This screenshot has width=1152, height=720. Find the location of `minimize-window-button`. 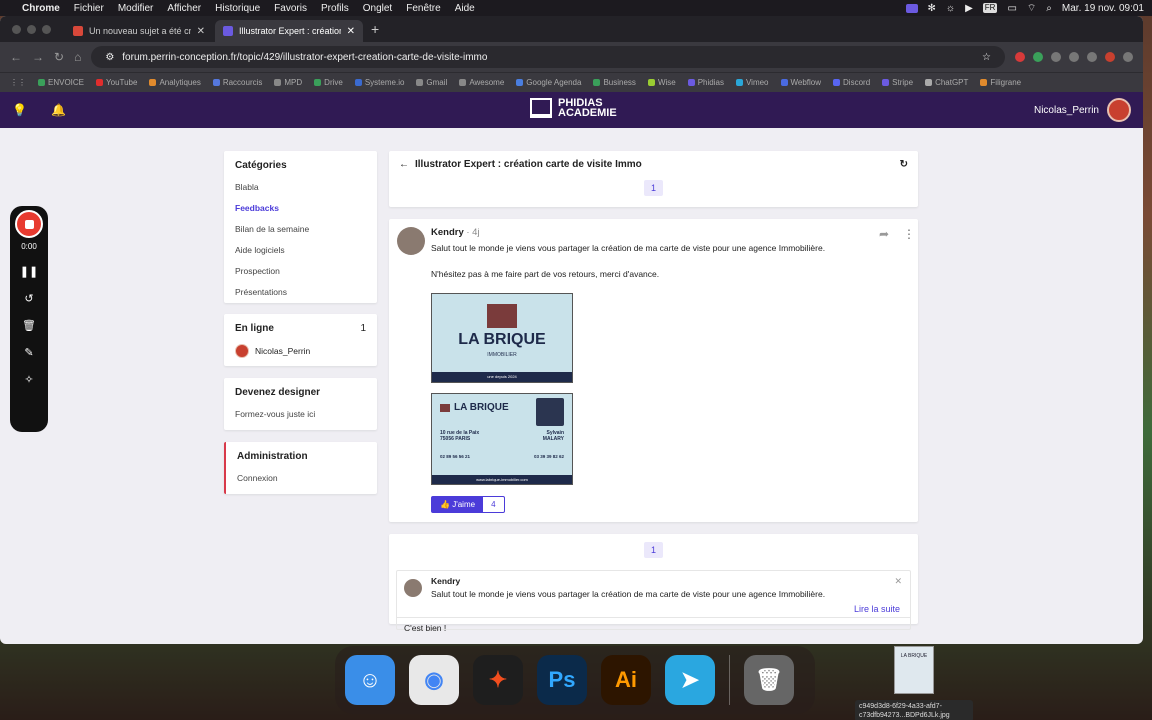

minimize-window-button is located at coordinates (31, 29).